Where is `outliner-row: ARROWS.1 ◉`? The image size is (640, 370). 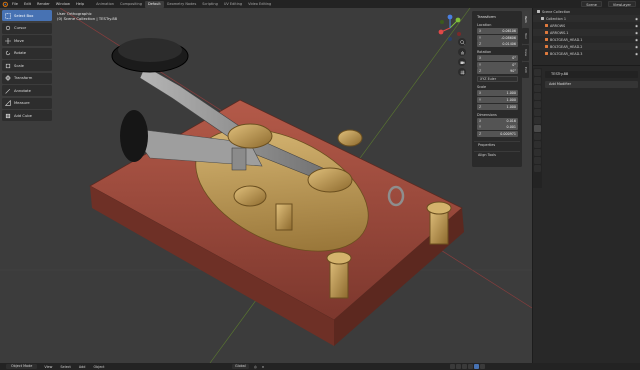
outliner-row: ARROWS.1 ◉ is located at coordinates (586, 32).